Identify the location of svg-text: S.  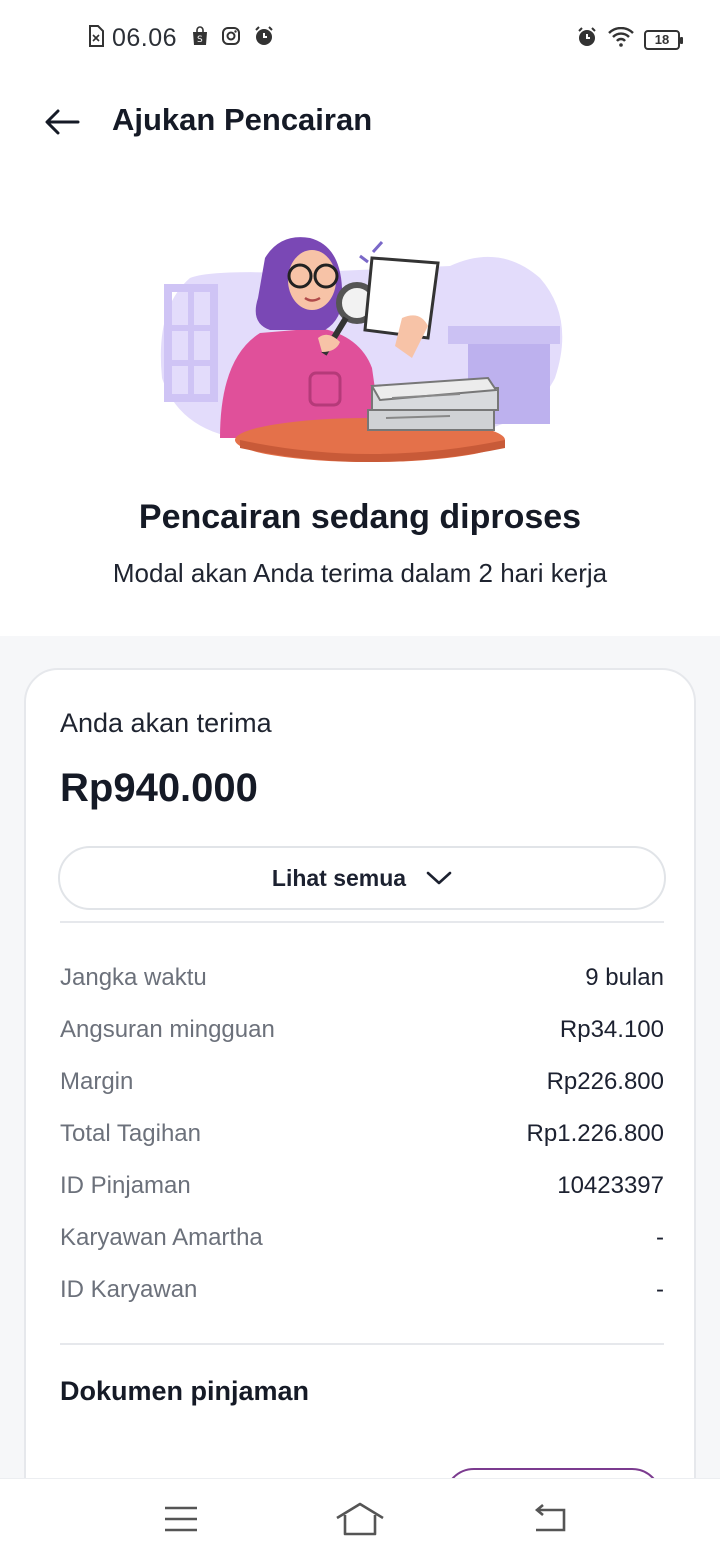
(200, 40).